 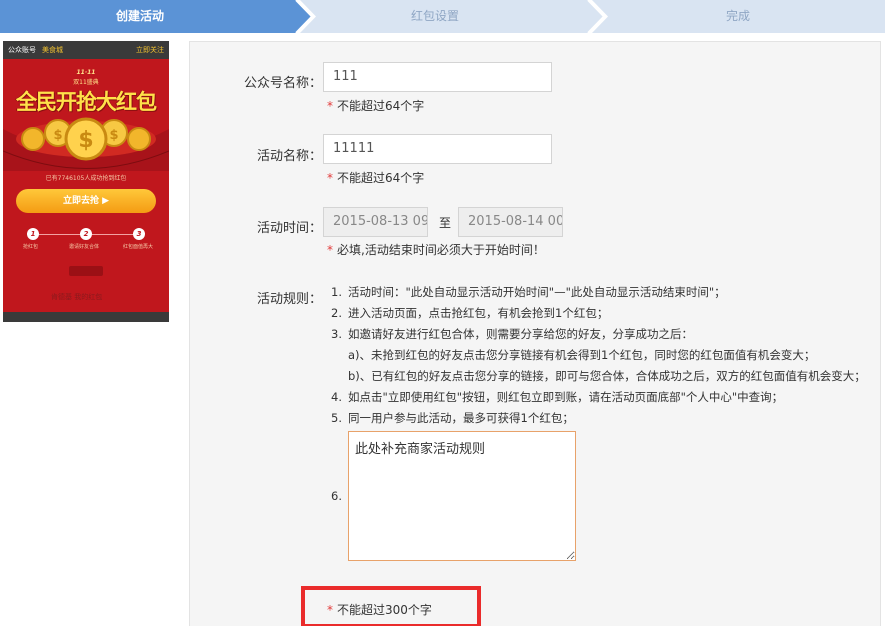 What do you see at coordinates (470, 313) in the screenshot?
I see `rule-item: 2. 进入活动页面，点击抢红包，有机会抢到1个红包；` at bounding box center [470, 313].